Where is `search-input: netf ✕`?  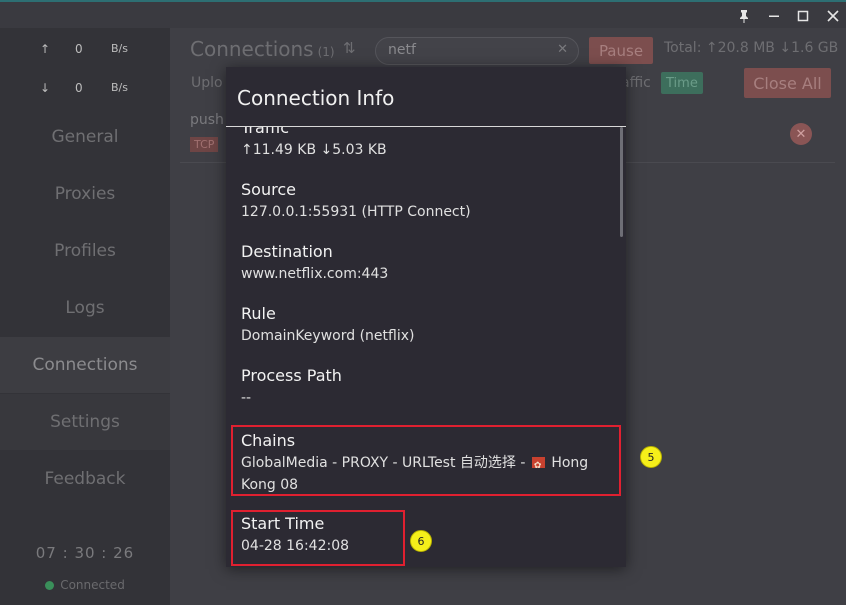
search-input: netf ✕ is located at coordinates (477, 51).